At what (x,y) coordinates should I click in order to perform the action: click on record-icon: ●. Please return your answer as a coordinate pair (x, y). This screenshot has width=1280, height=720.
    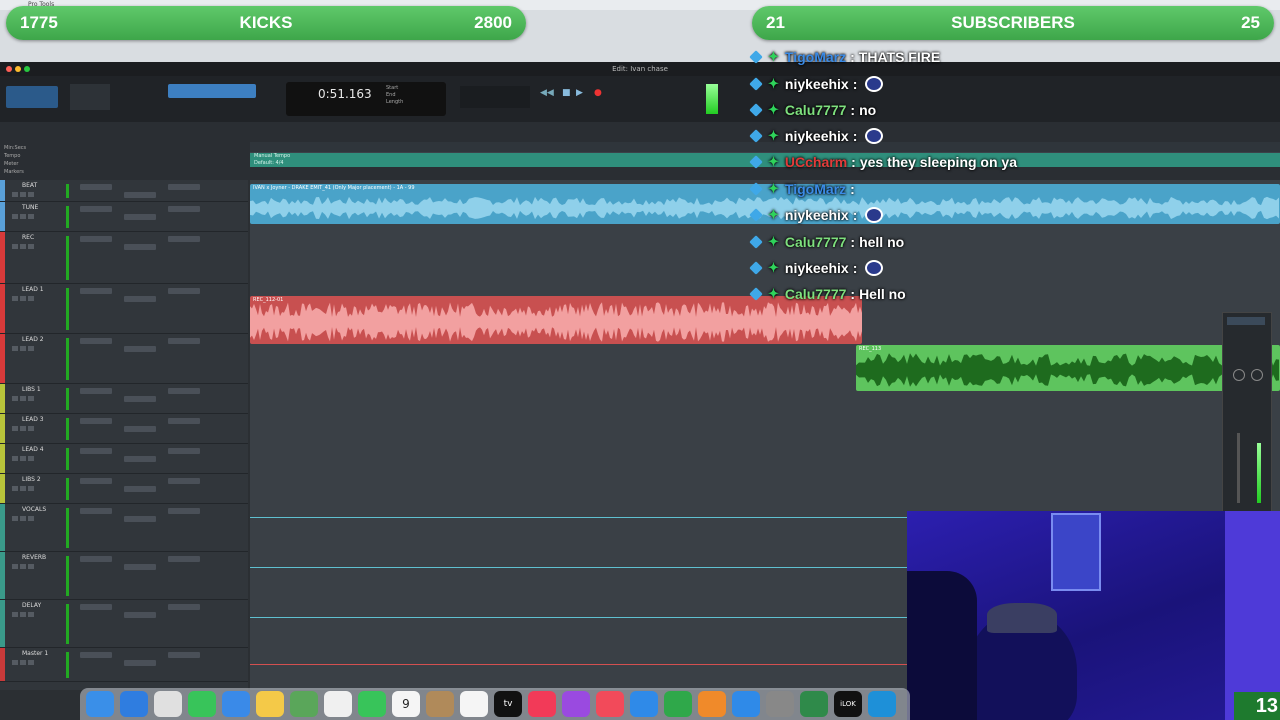
    Looking at the image, I should click on (598, 93).